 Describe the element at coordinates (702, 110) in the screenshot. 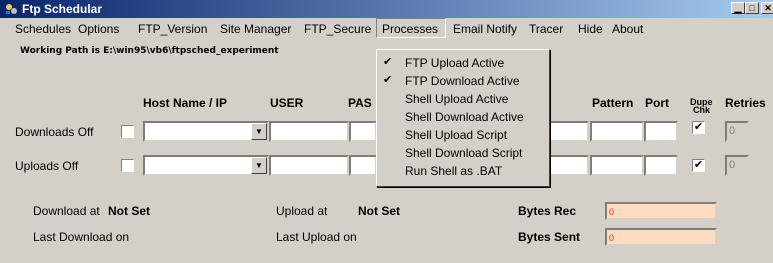

I see `header-chk: Chk` at that location.